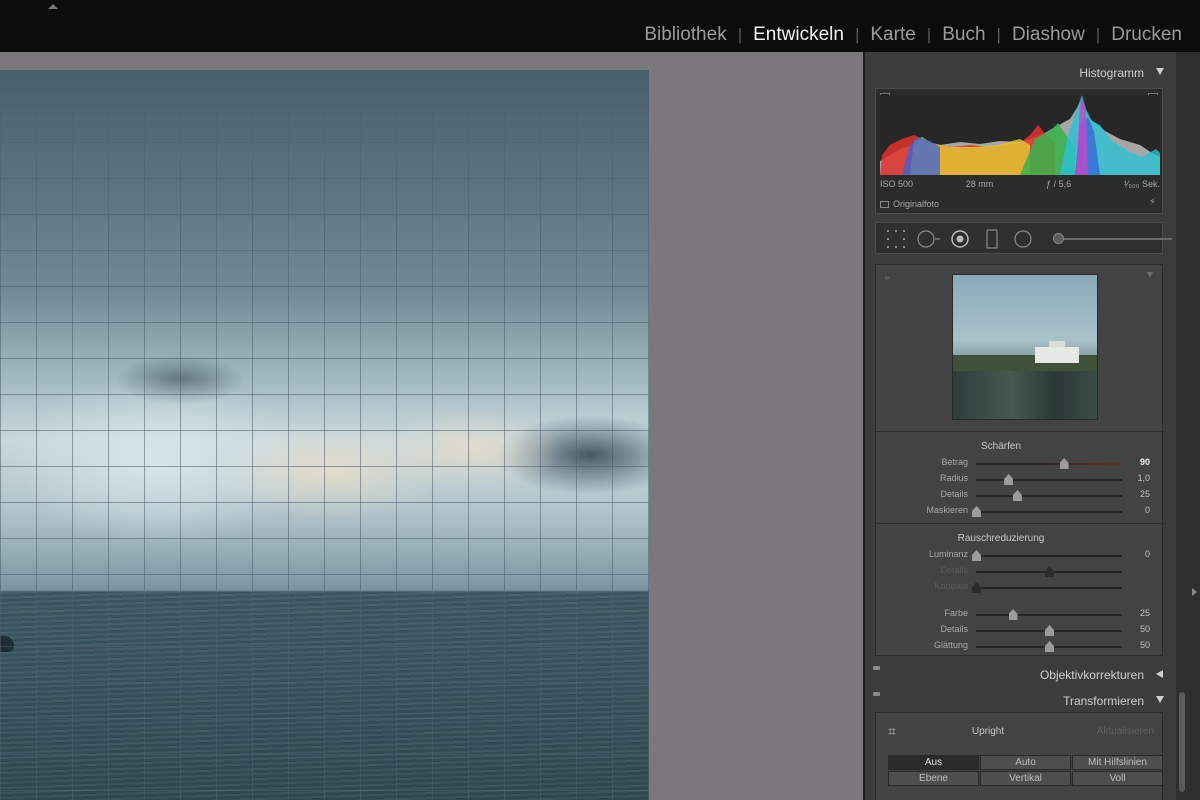 Image resolution: width=1200 pixels, height=800 pixels. Describe the element at coordinates (1103, 701) in the screenshot. I see `transform-title: Transformieren` at that location.